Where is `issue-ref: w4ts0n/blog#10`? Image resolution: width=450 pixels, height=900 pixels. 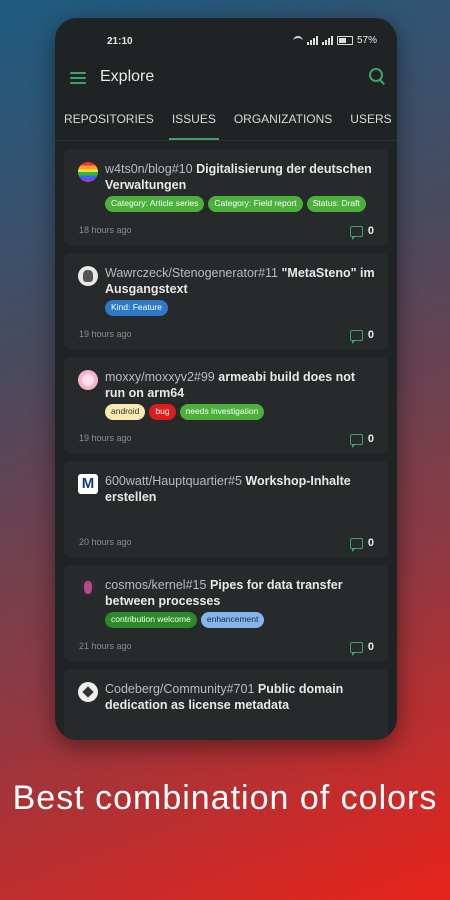 issue-ref: w4ts0n/blog#10 is located at coordinates (149, 169).